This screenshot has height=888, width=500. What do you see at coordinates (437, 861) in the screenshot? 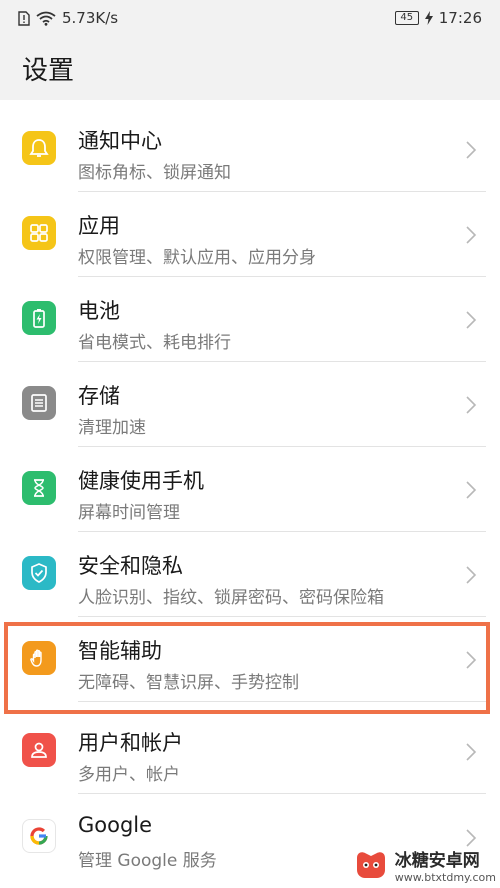
I see `watermark-name: 冰糖安卓网` at bounding box center [437, 861].